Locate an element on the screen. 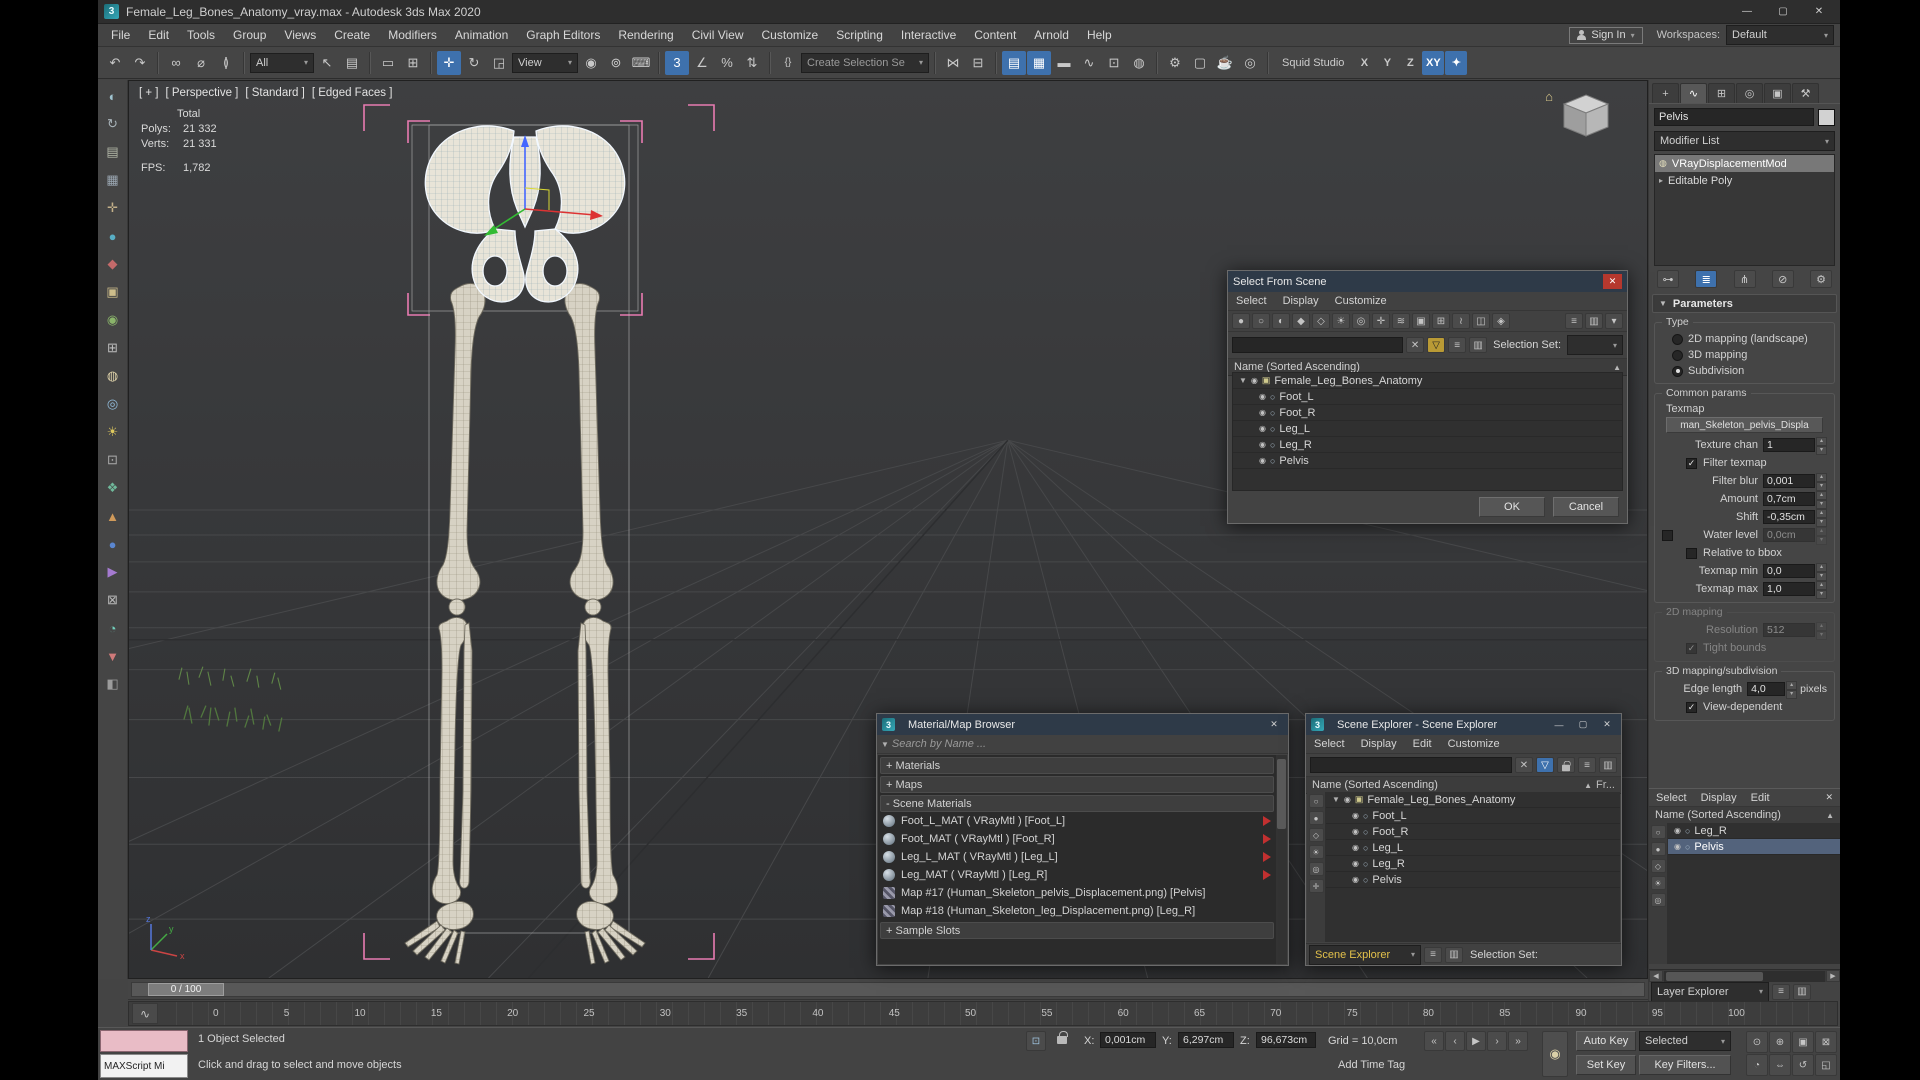 The width and height of the screenshot is (1920, 1080). time-slider: 0 / 100 is located at coordinates (888, 989).